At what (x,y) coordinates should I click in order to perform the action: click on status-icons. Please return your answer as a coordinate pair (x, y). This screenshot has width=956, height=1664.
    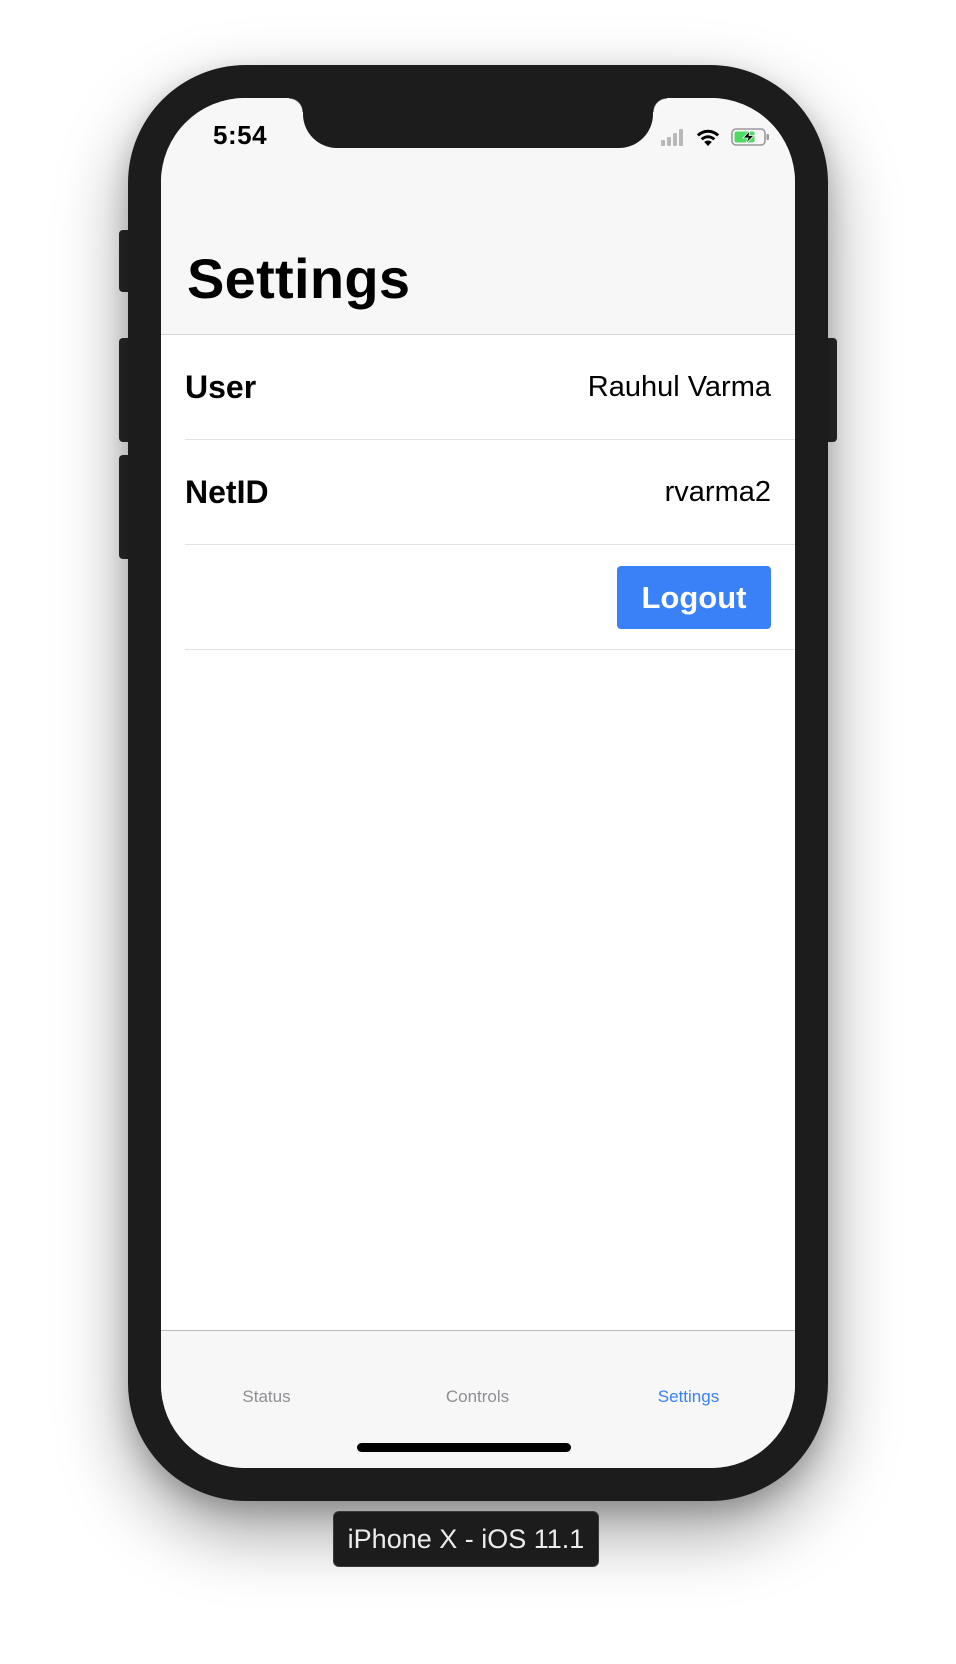
    Looking at the image, I should click on (716, 137).